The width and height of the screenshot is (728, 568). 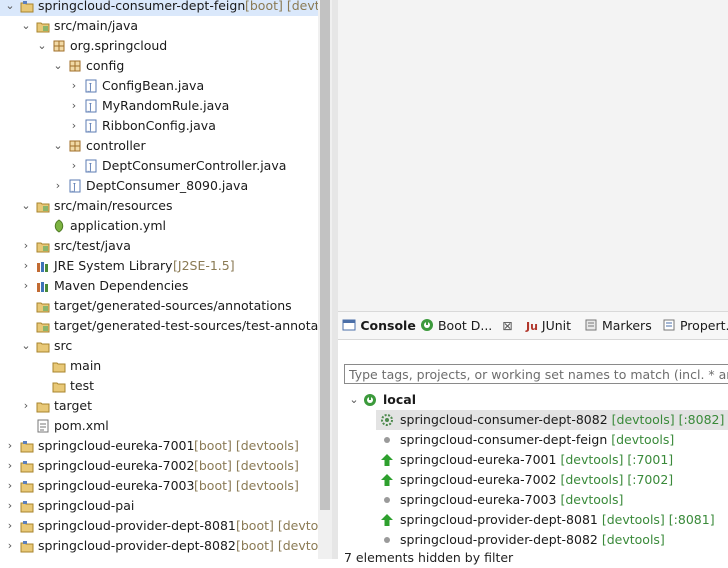 What do you see at coordinates (43, 426) in the screenshot?
I see `xml-file-icon` at bounding box center [43, 426].